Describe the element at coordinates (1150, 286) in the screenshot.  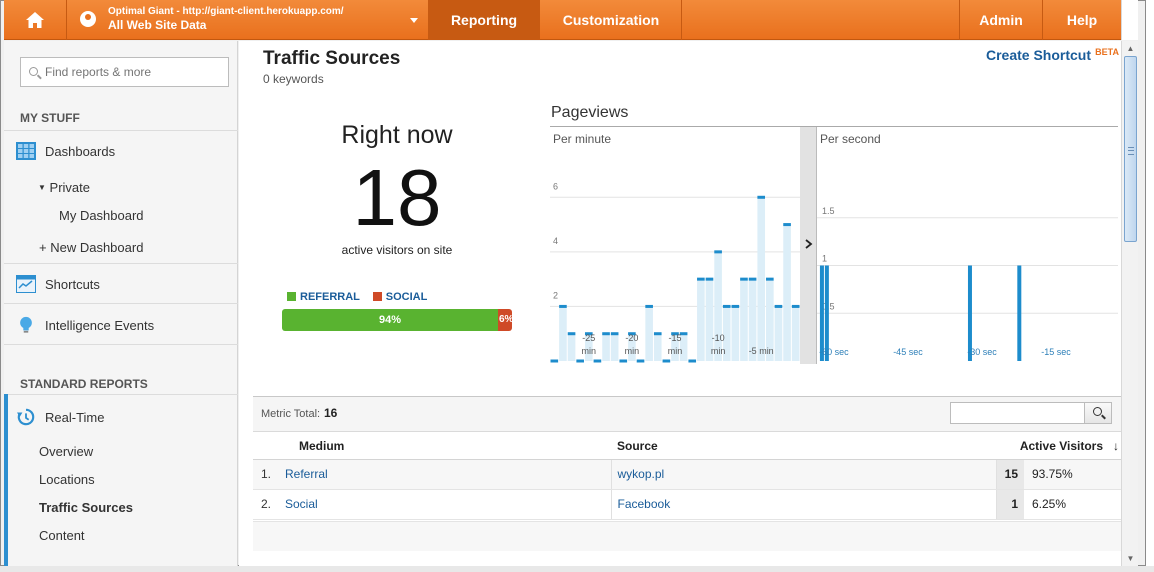
I see `window-edge` at that location.